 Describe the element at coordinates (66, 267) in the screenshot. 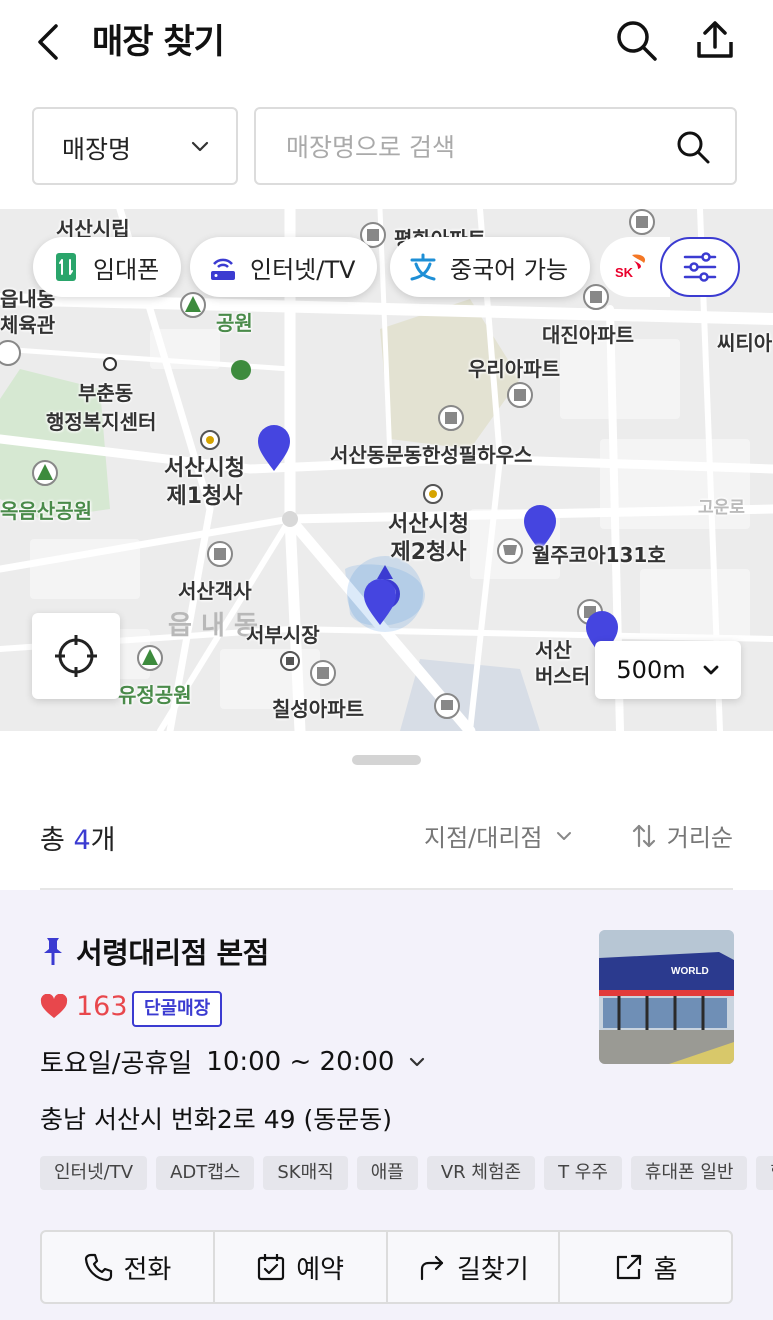

I see `phone-rental-icon` at that location.